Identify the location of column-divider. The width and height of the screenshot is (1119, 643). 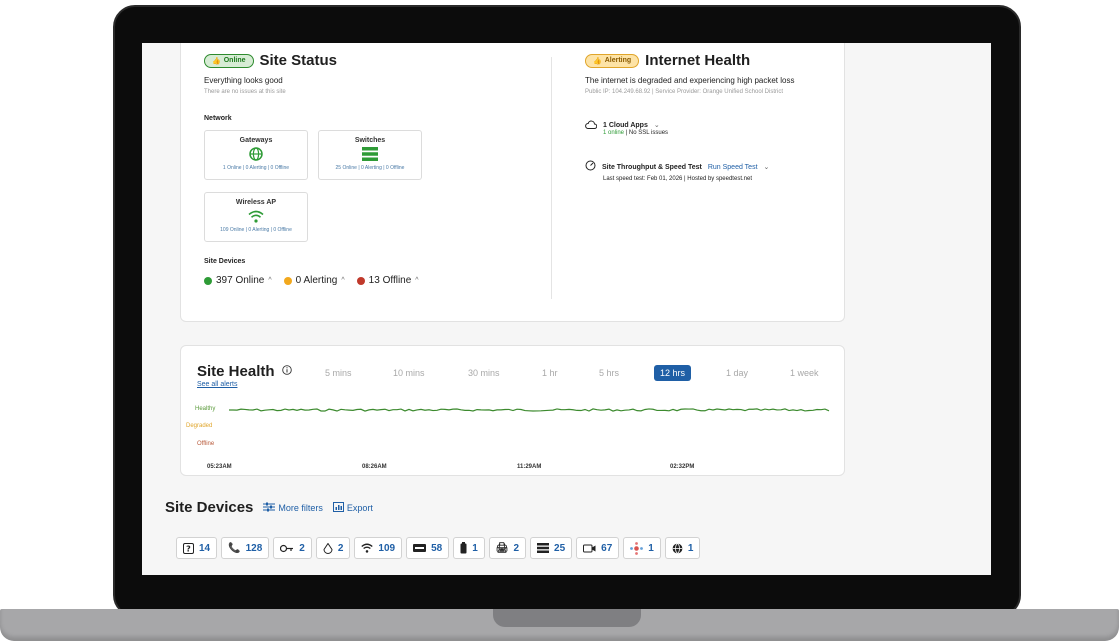
(551, 178).